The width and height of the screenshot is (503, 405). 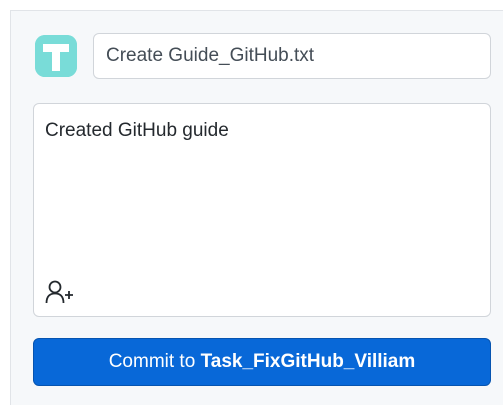 I want to click on avatar-icon, so click(x=56, y=56).